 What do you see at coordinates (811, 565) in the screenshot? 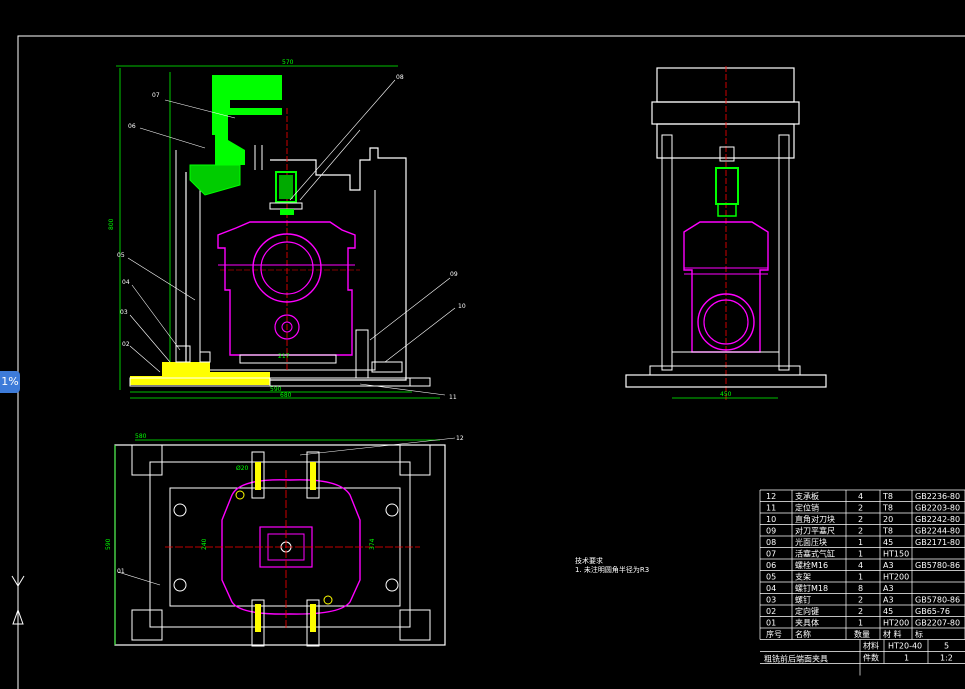
I see `bom-row-name: 螺栓M16` at bounding box center [811, 565].